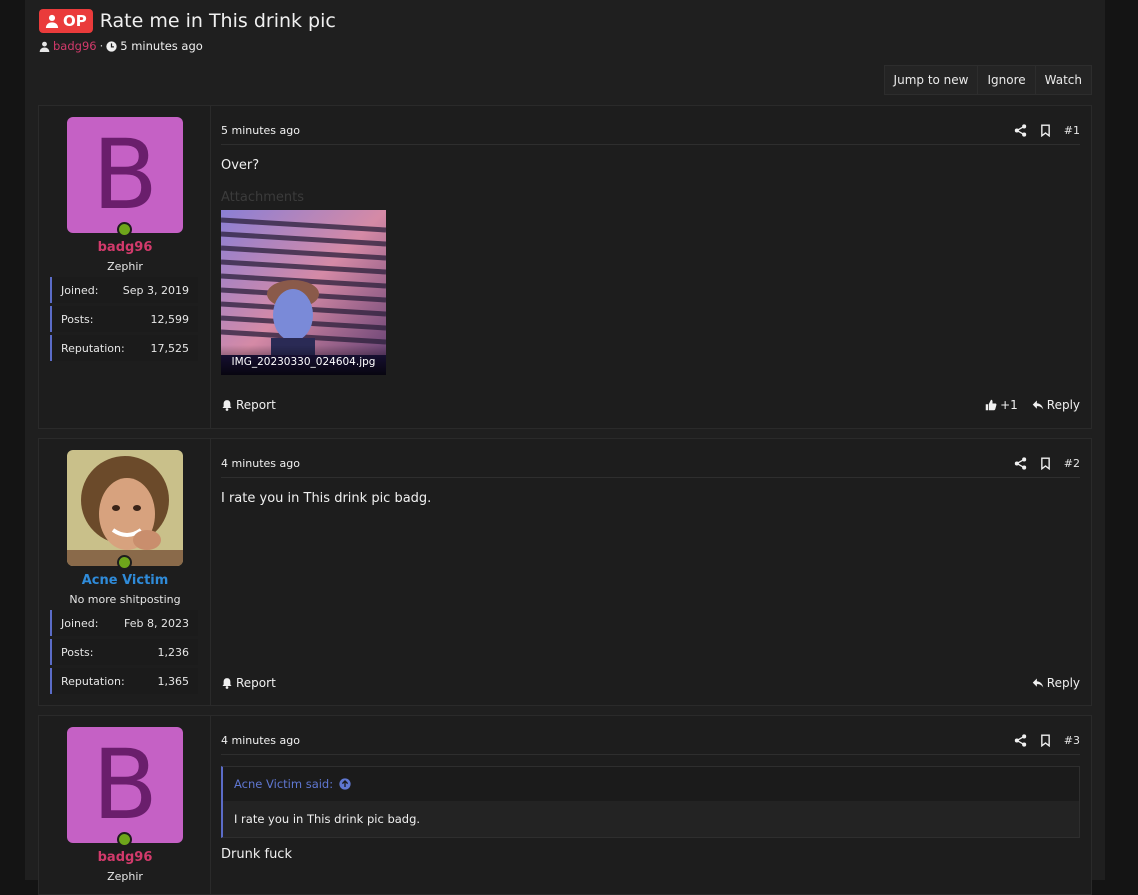 This screenshot has height=895, width=1138. I want to click on post-actions: #2, so click(1047, 463).